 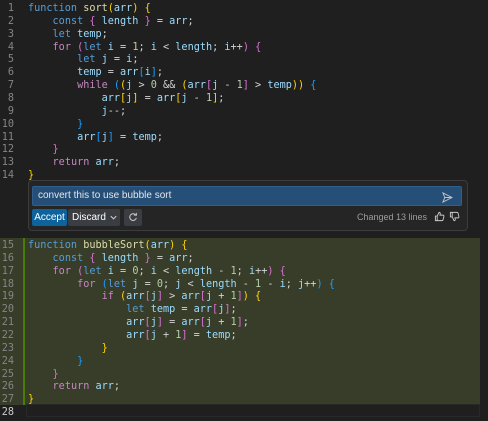 I want to click on code-token: &&, so click(x=169, y=86).